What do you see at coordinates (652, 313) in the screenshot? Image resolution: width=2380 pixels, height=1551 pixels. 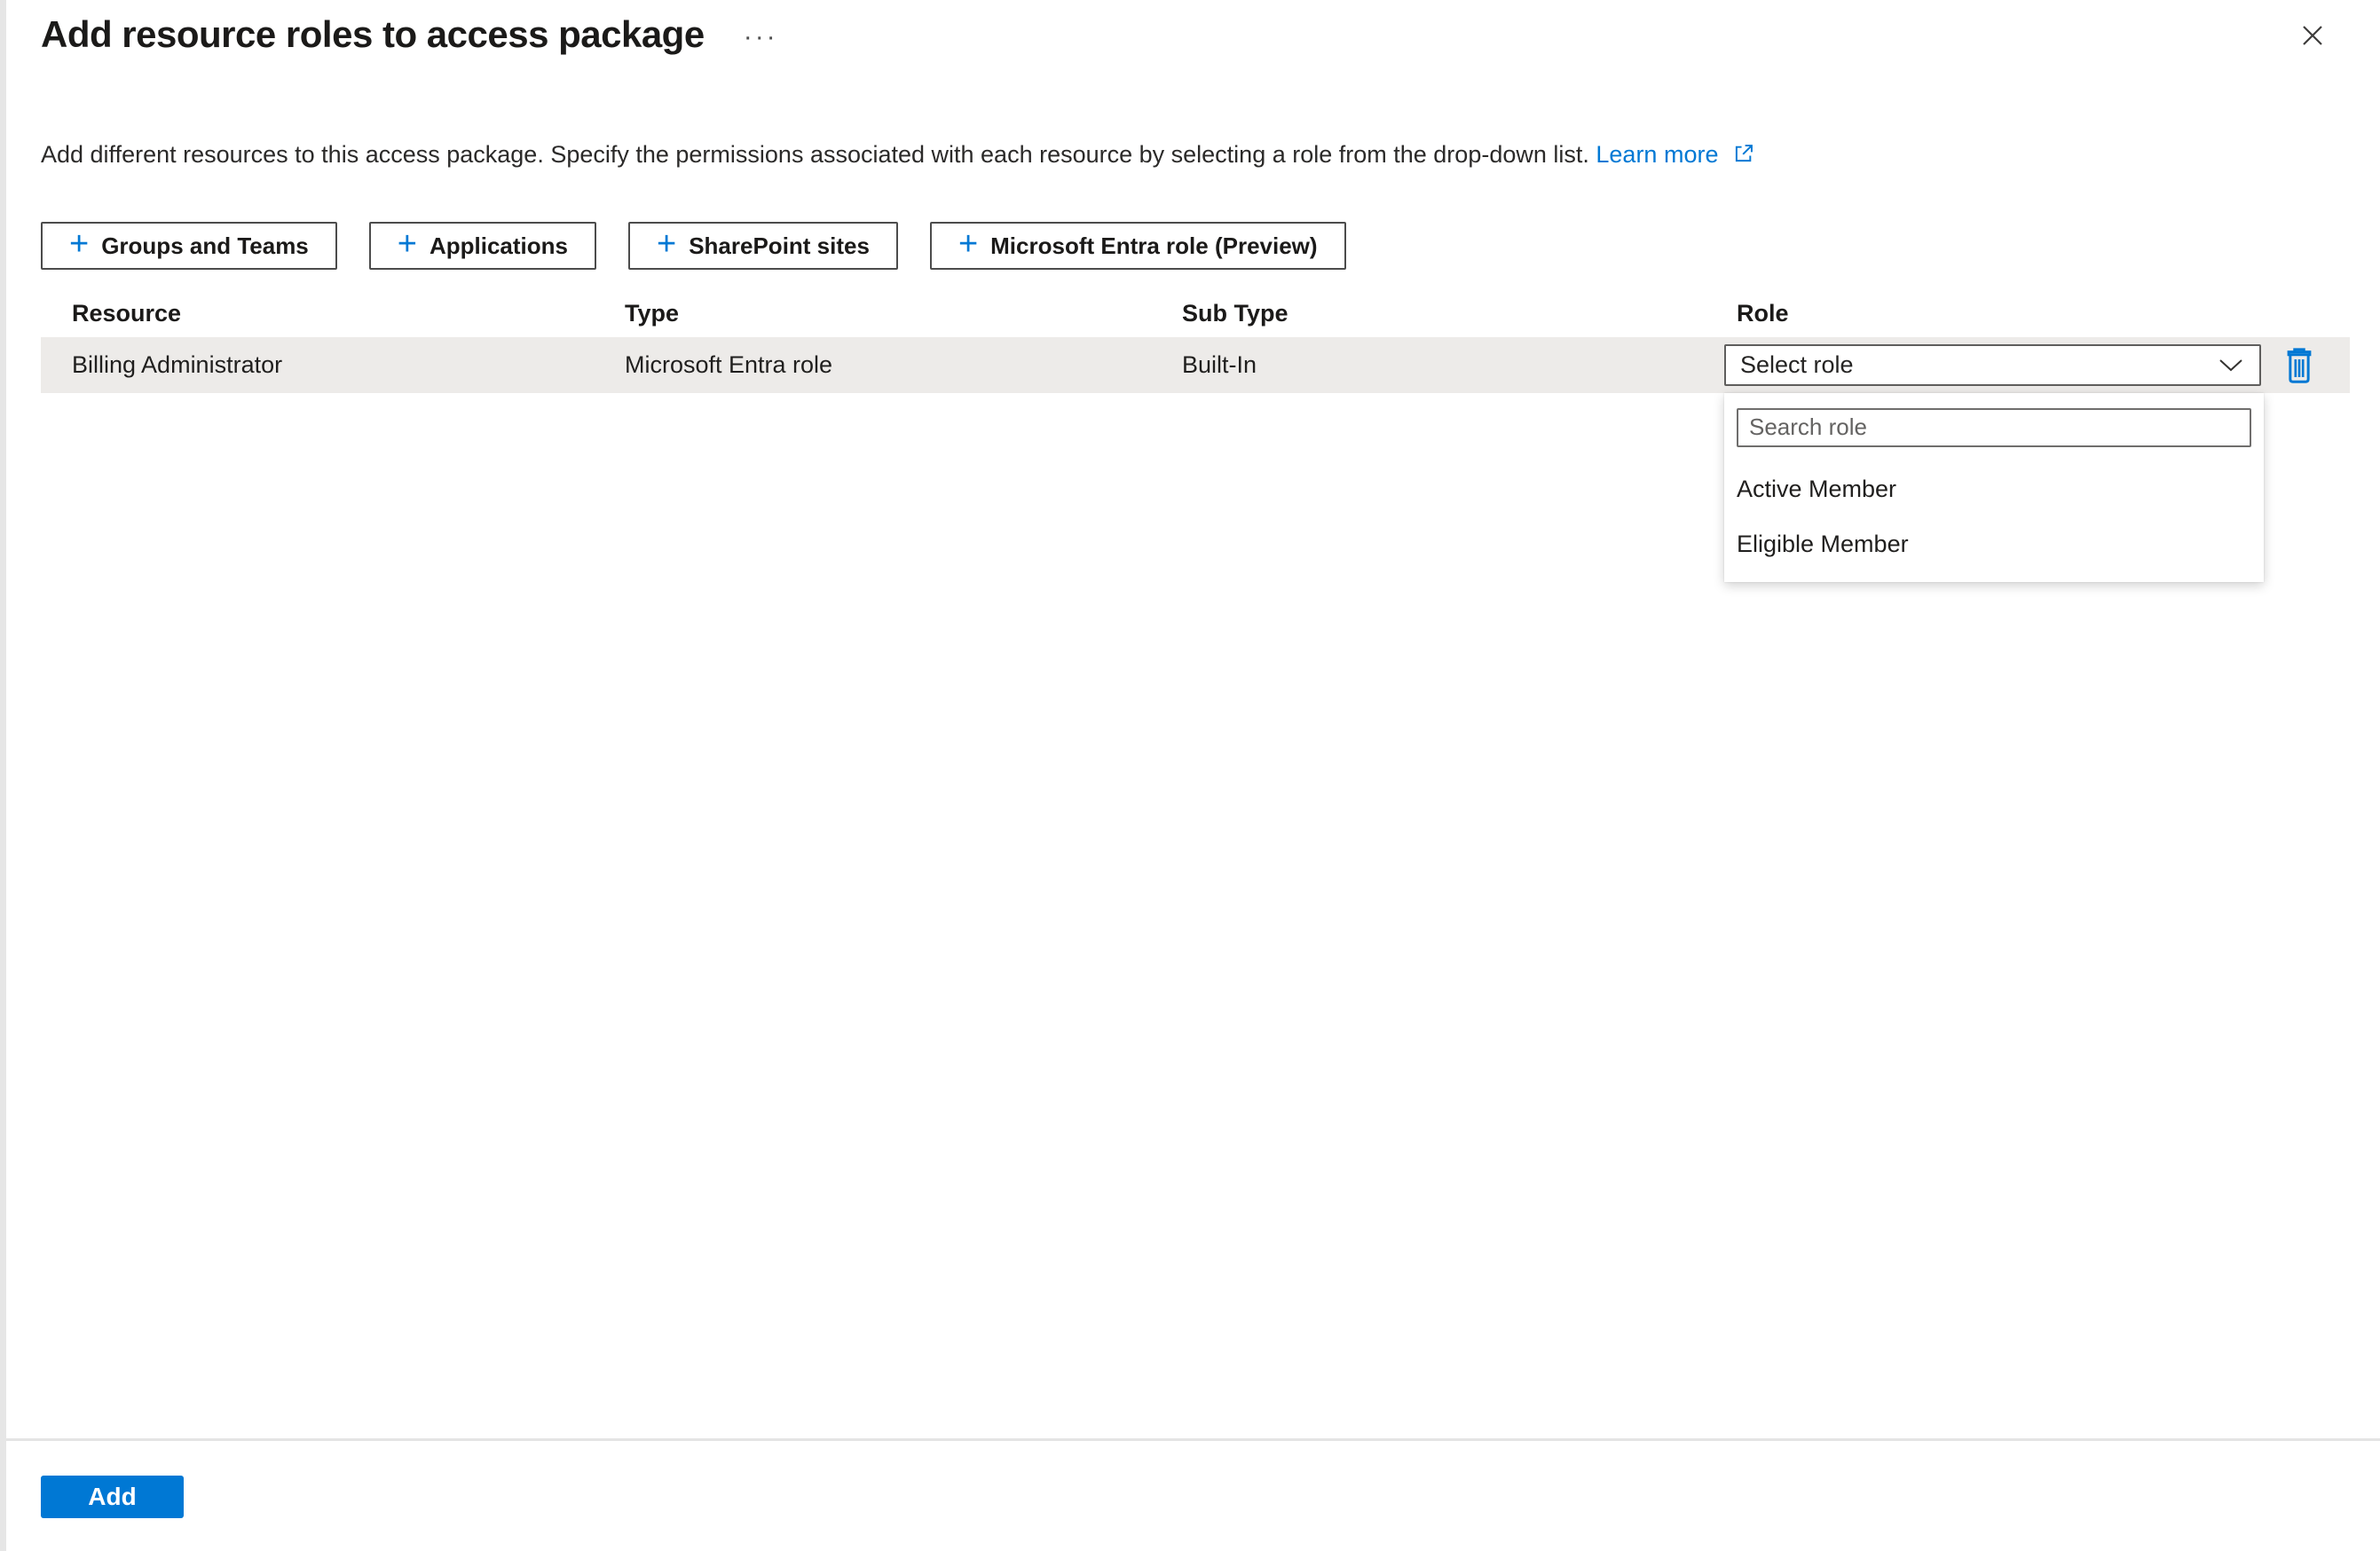 I see `column-header-type: Type` at bounding box center [652, 313].